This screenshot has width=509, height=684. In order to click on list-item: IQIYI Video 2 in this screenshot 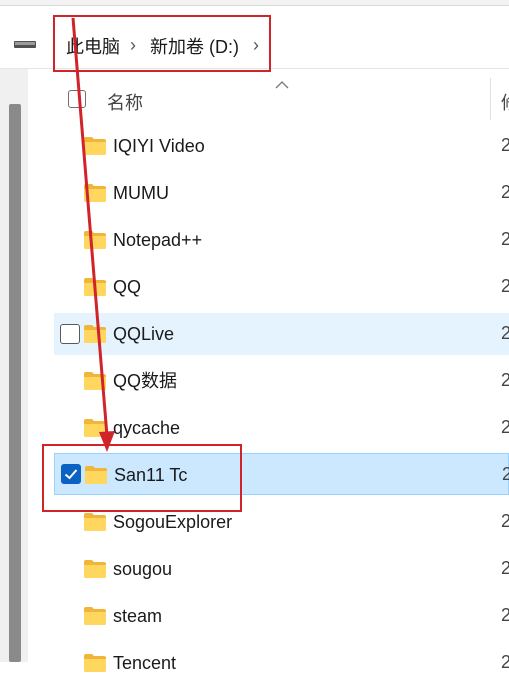, I will do `click(281, 146)`.